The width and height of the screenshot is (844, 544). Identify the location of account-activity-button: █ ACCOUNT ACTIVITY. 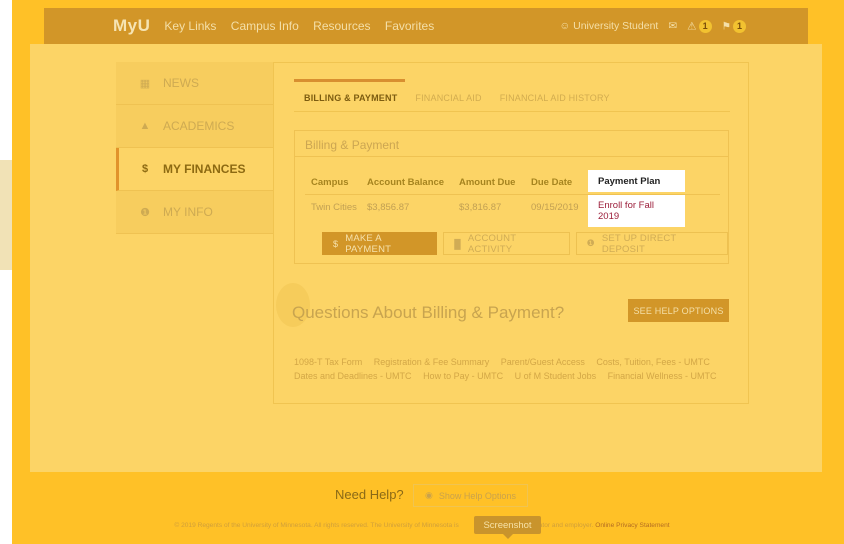
(506, 243).